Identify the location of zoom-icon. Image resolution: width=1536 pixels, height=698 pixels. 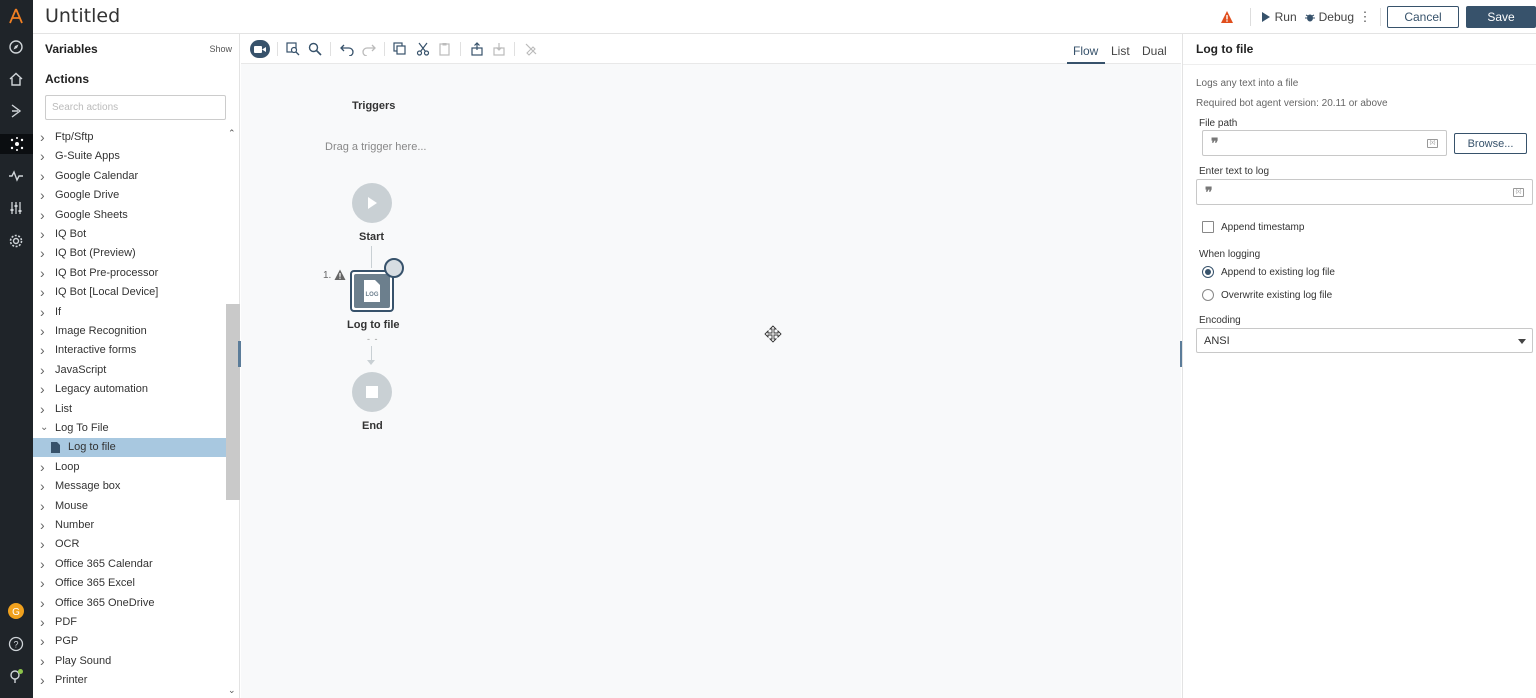
(315, 49).